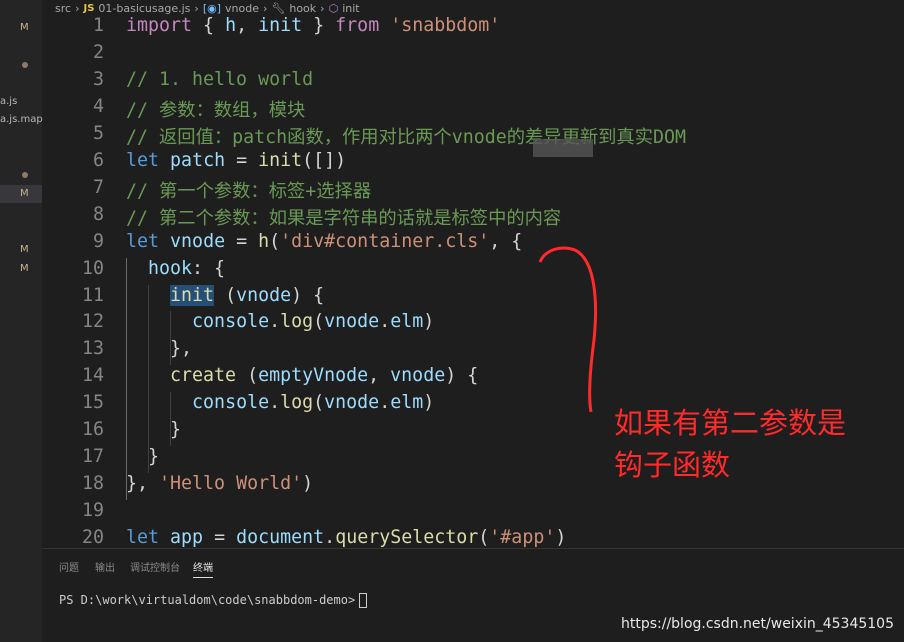  I want to click on annotation-line: 钩子函数, so click(672, 465).